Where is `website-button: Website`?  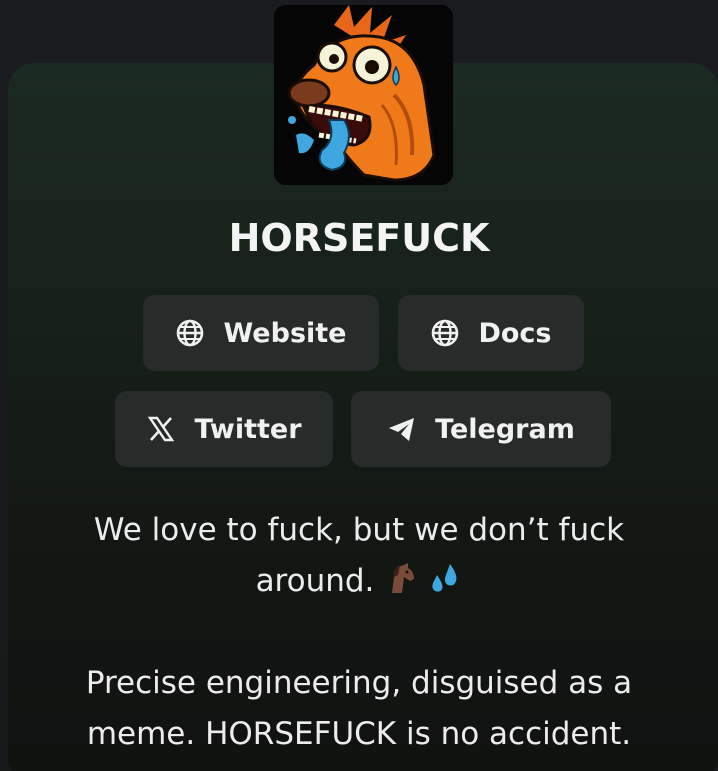 website-button: Website is located at coordinates (261, 333).